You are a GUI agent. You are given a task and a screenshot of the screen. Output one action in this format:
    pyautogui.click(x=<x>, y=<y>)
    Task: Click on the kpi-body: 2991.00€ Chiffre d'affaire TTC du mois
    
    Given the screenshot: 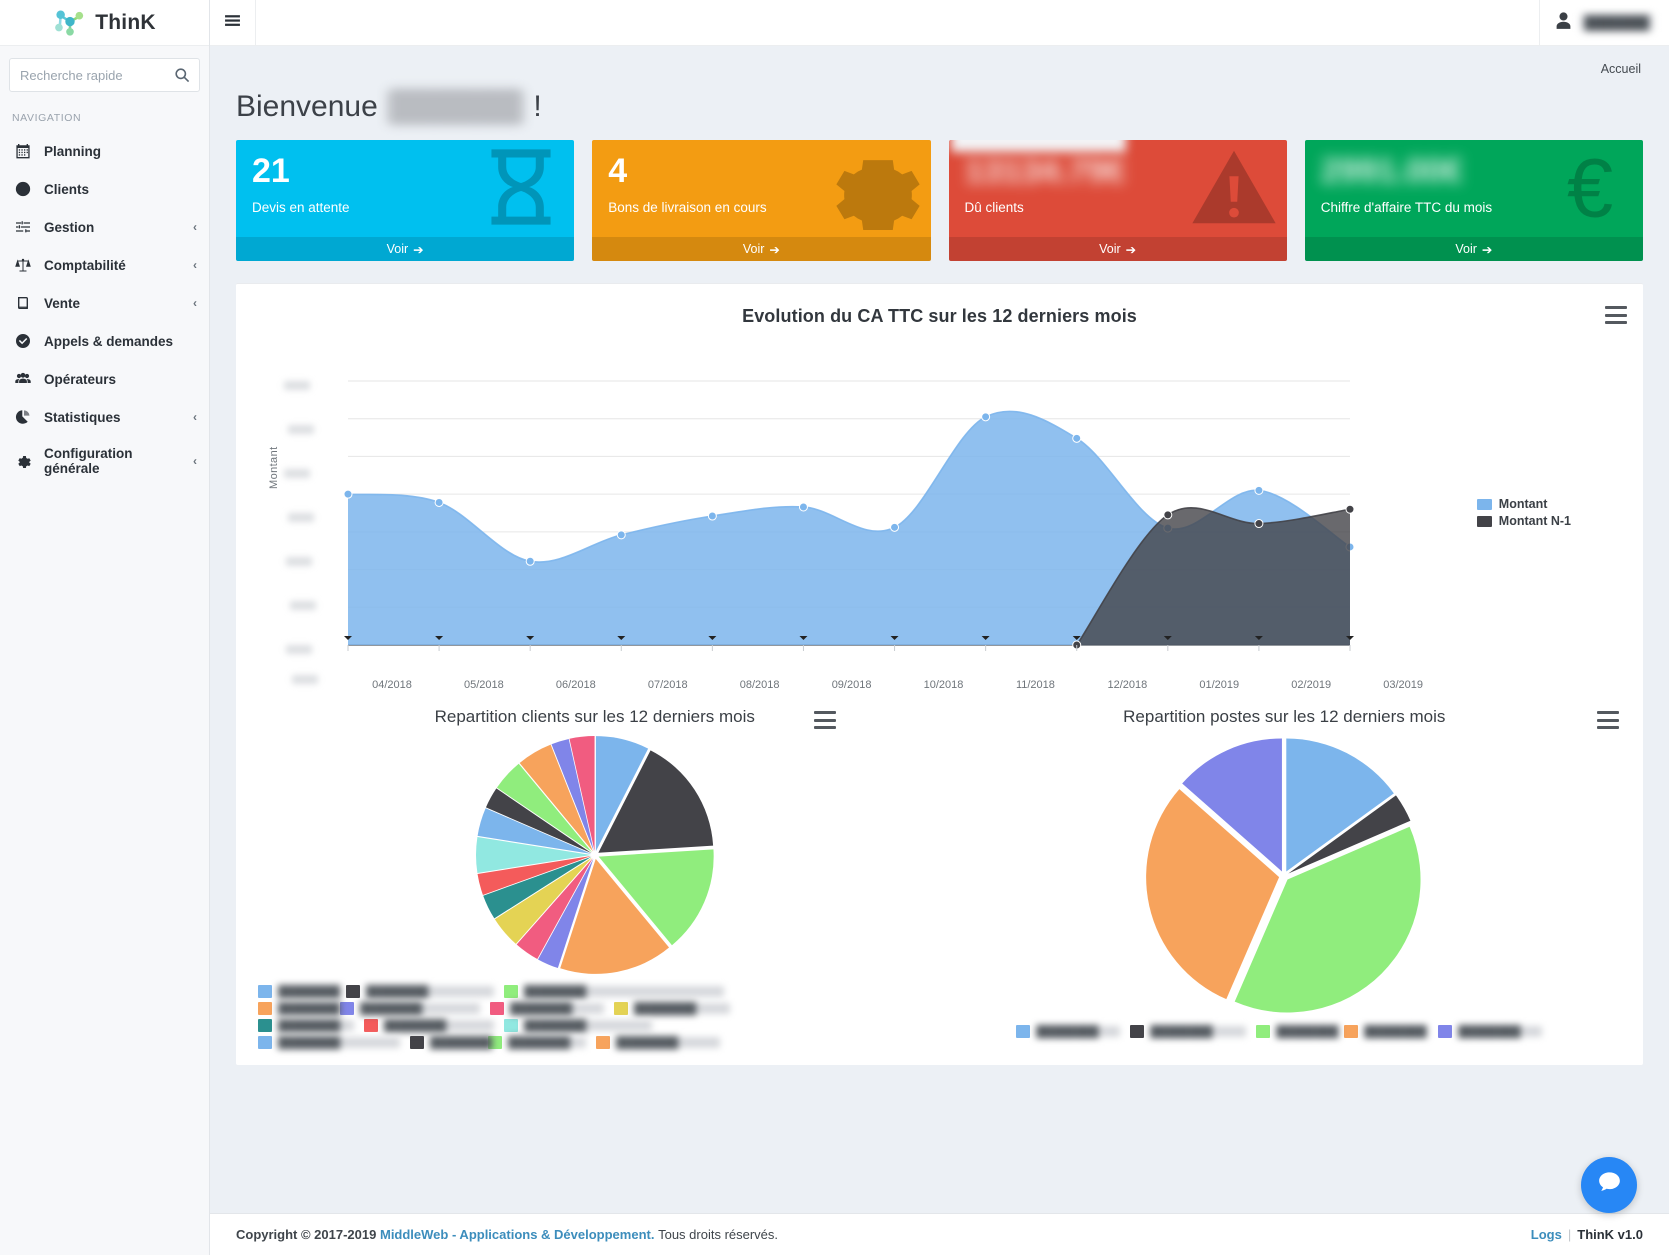 What is the action you would take?
    pyautogui.click(x=1474, y=188)
    